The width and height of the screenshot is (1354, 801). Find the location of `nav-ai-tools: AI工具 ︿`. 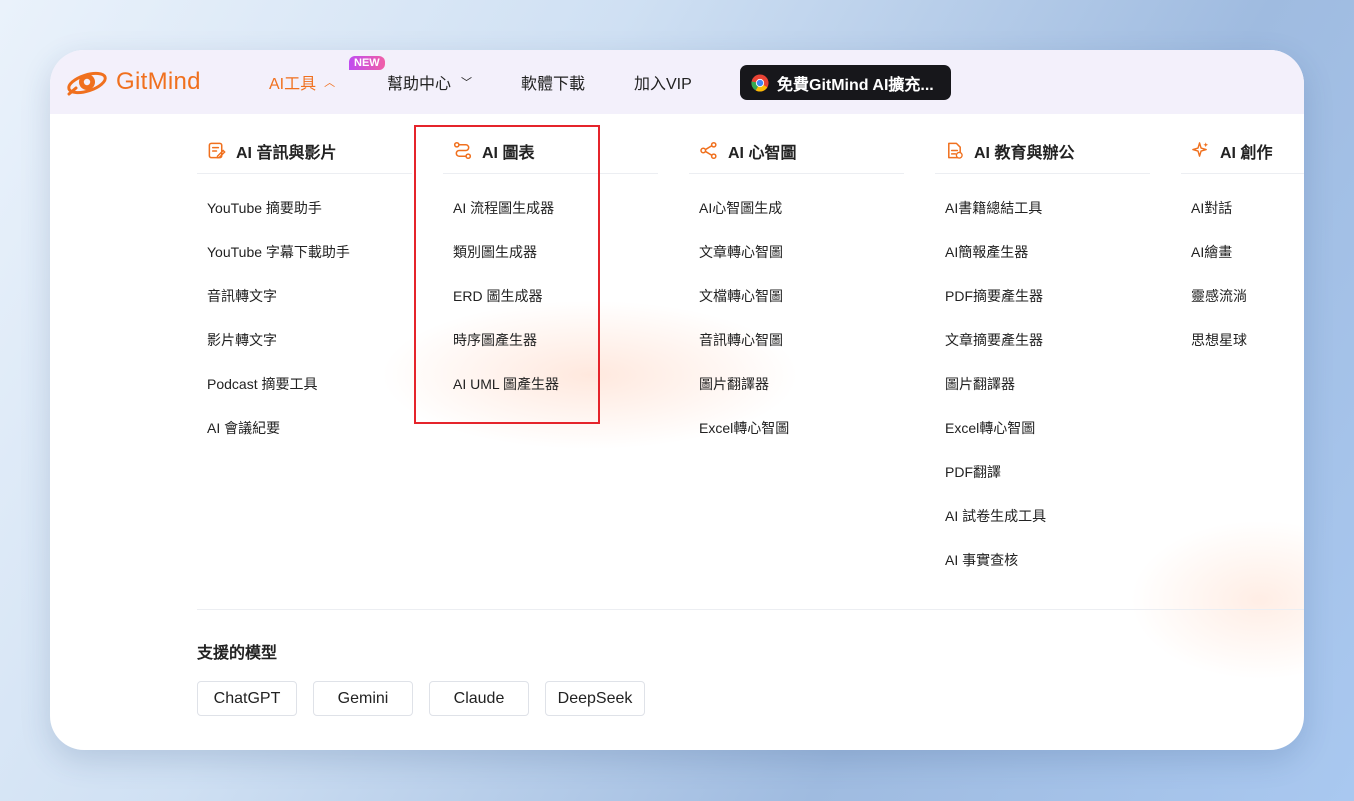

nav-ai-tools: AI工具 ︿ is located at coordinates (302, 82).